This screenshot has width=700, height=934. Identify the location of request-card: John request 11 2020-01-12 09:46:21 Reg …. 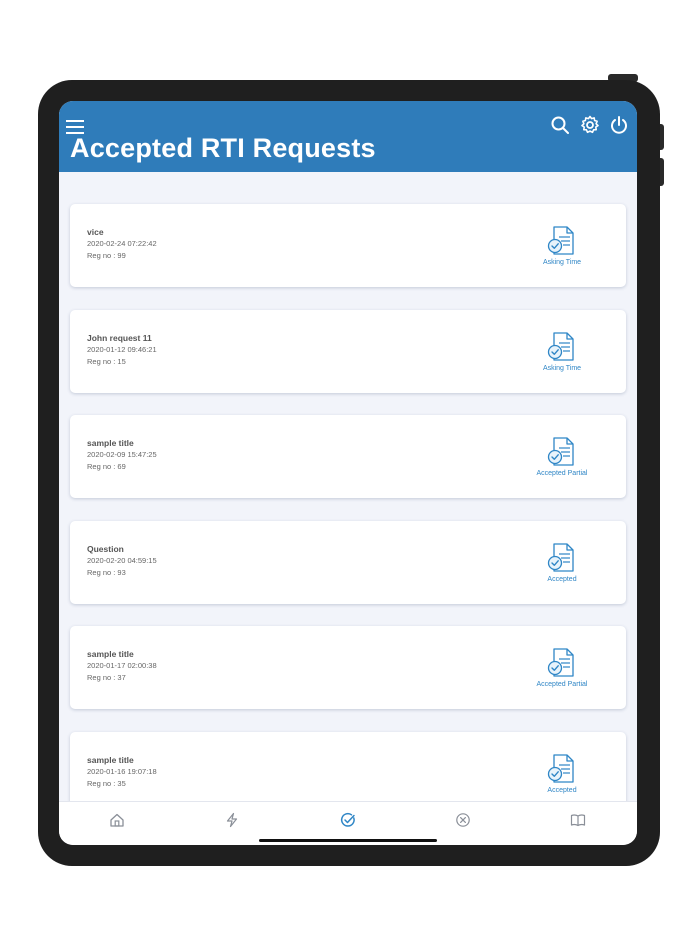
(348, 351).